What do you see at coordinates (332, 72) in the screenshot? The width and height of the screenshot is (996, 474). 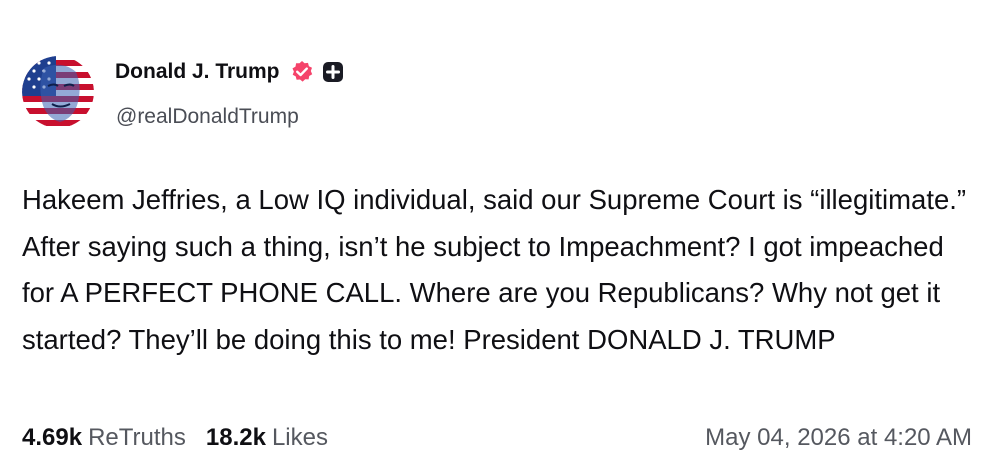 I see `plus-badge-icon` at bounding box center [332, 72].